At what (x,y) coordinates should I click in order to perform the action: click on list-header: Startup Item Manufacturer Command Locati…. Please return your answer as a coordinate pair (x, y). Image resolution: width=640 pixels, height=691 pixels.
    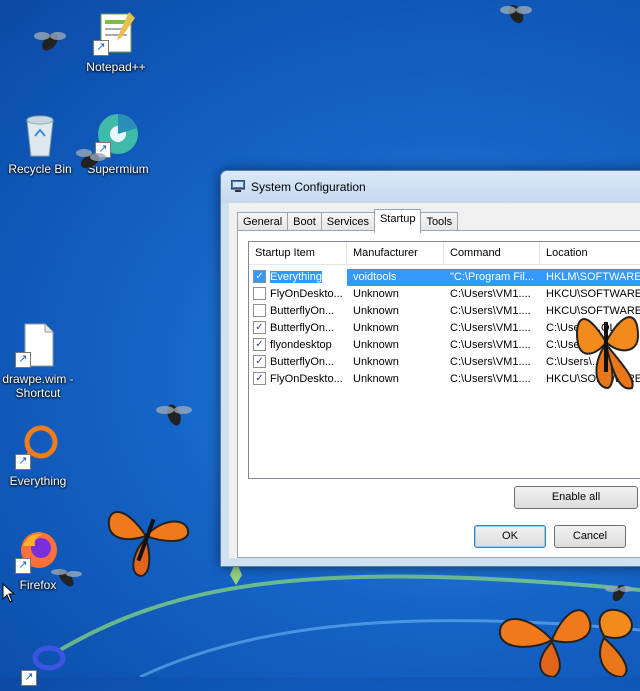
    Looking at the image, I should click on (444, 253).